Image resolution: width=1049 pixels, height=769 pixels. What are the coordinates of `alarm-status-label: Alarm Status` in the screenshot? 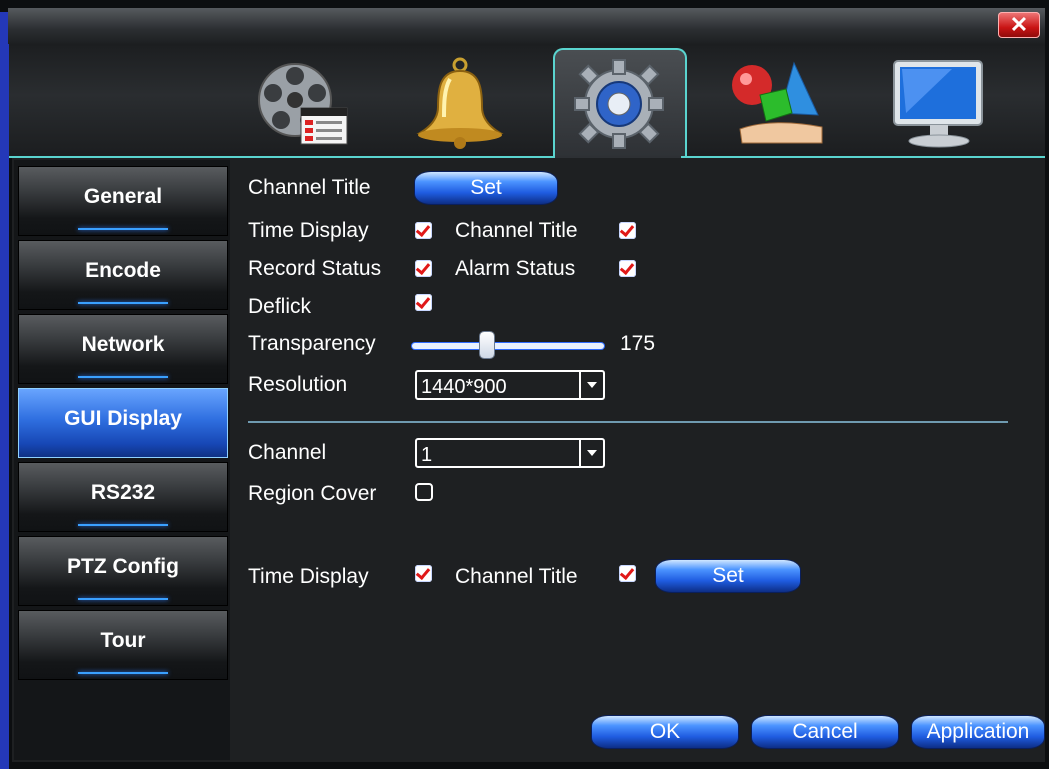 It's located at (515, 268).